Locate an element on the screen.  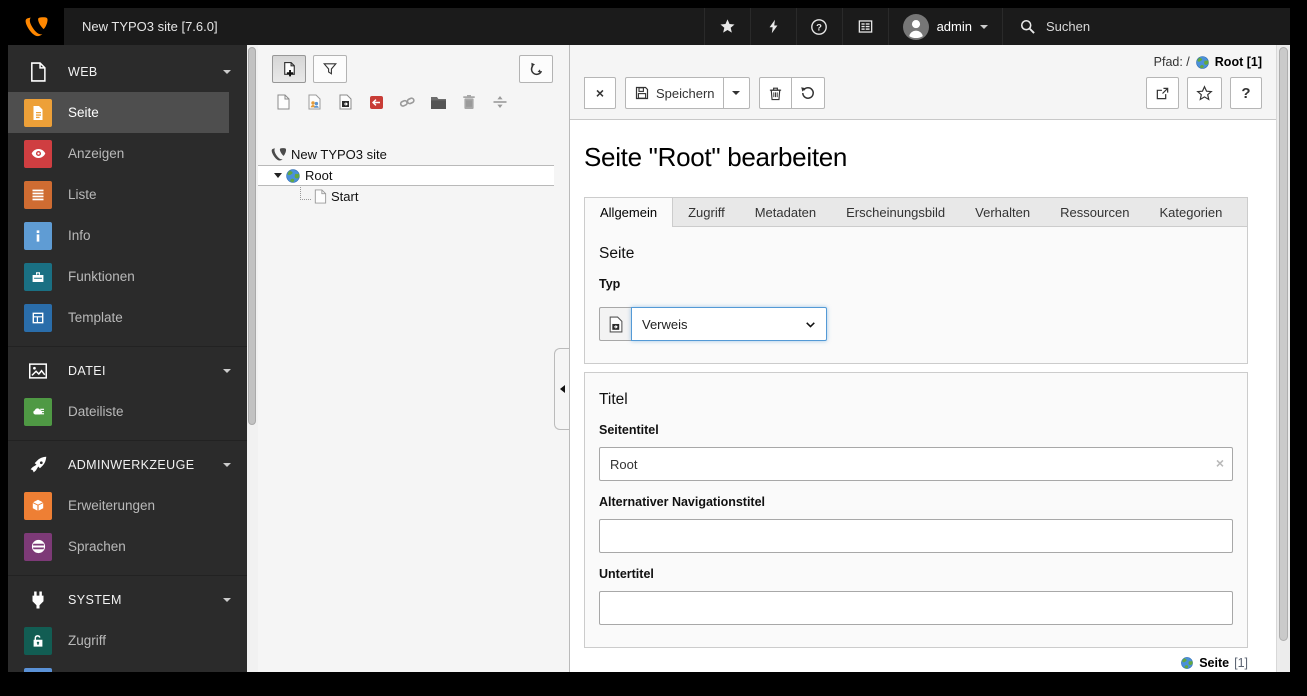
pagetitle-field-wrap: × is located at coordinates (916, 464).